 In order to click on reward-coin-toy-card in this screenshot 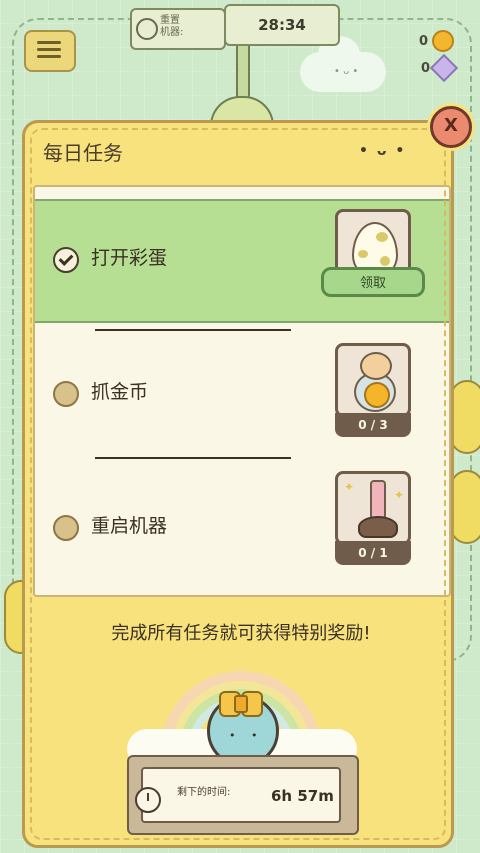, I will do `click(373, 380)`.